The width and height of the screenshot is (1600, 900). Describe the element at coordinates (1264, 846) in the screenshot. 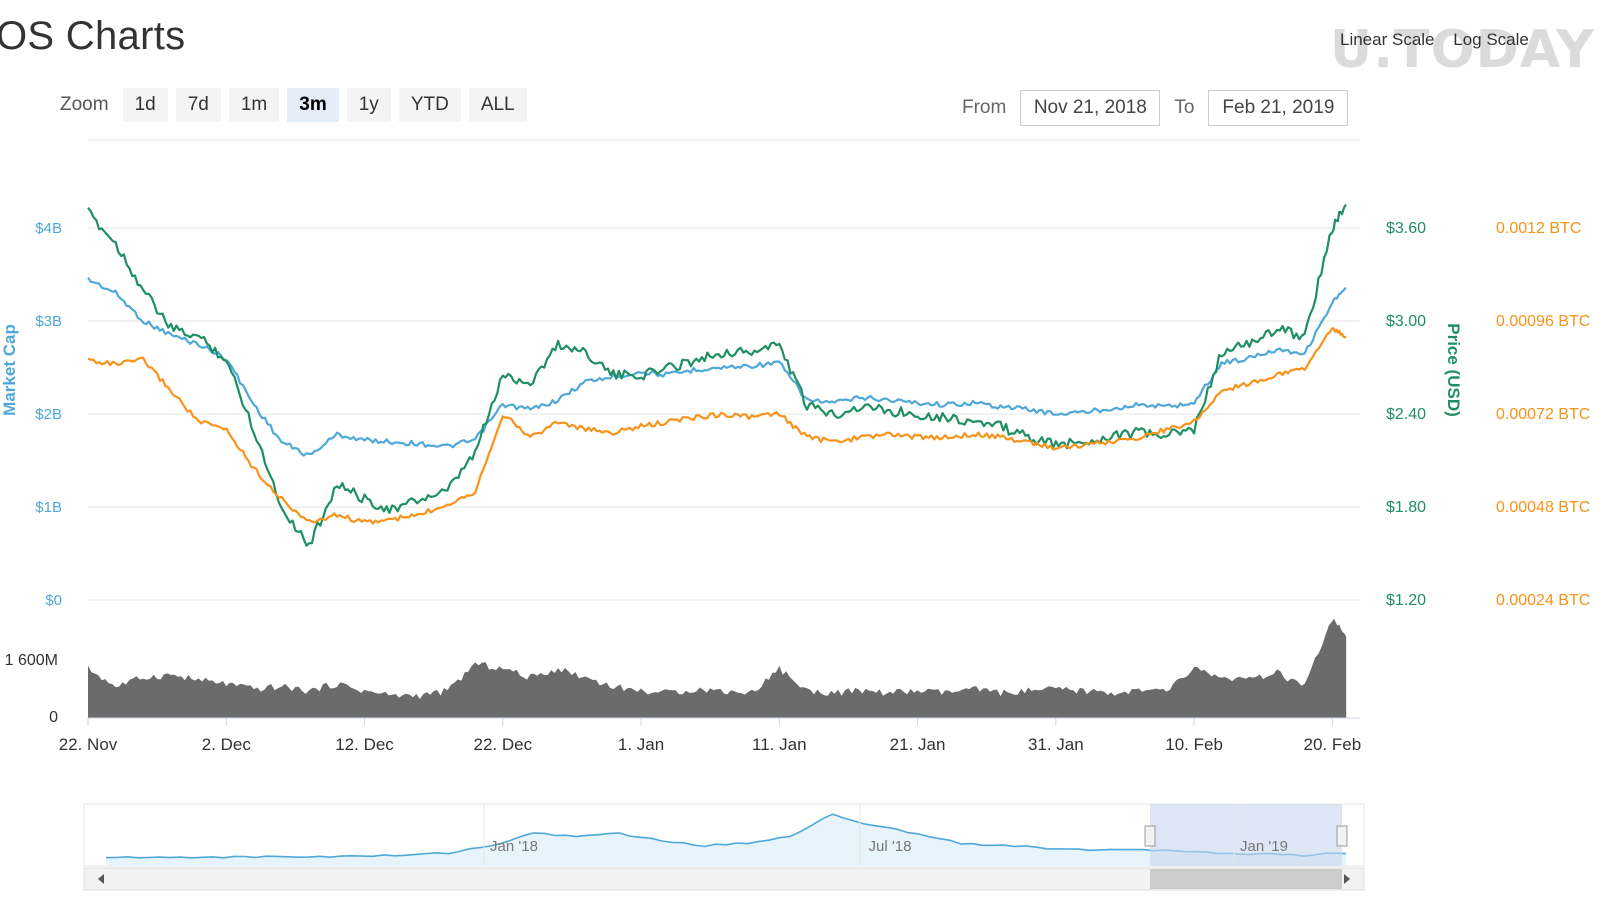

I see `navigator-label: Jan '19` at that location.